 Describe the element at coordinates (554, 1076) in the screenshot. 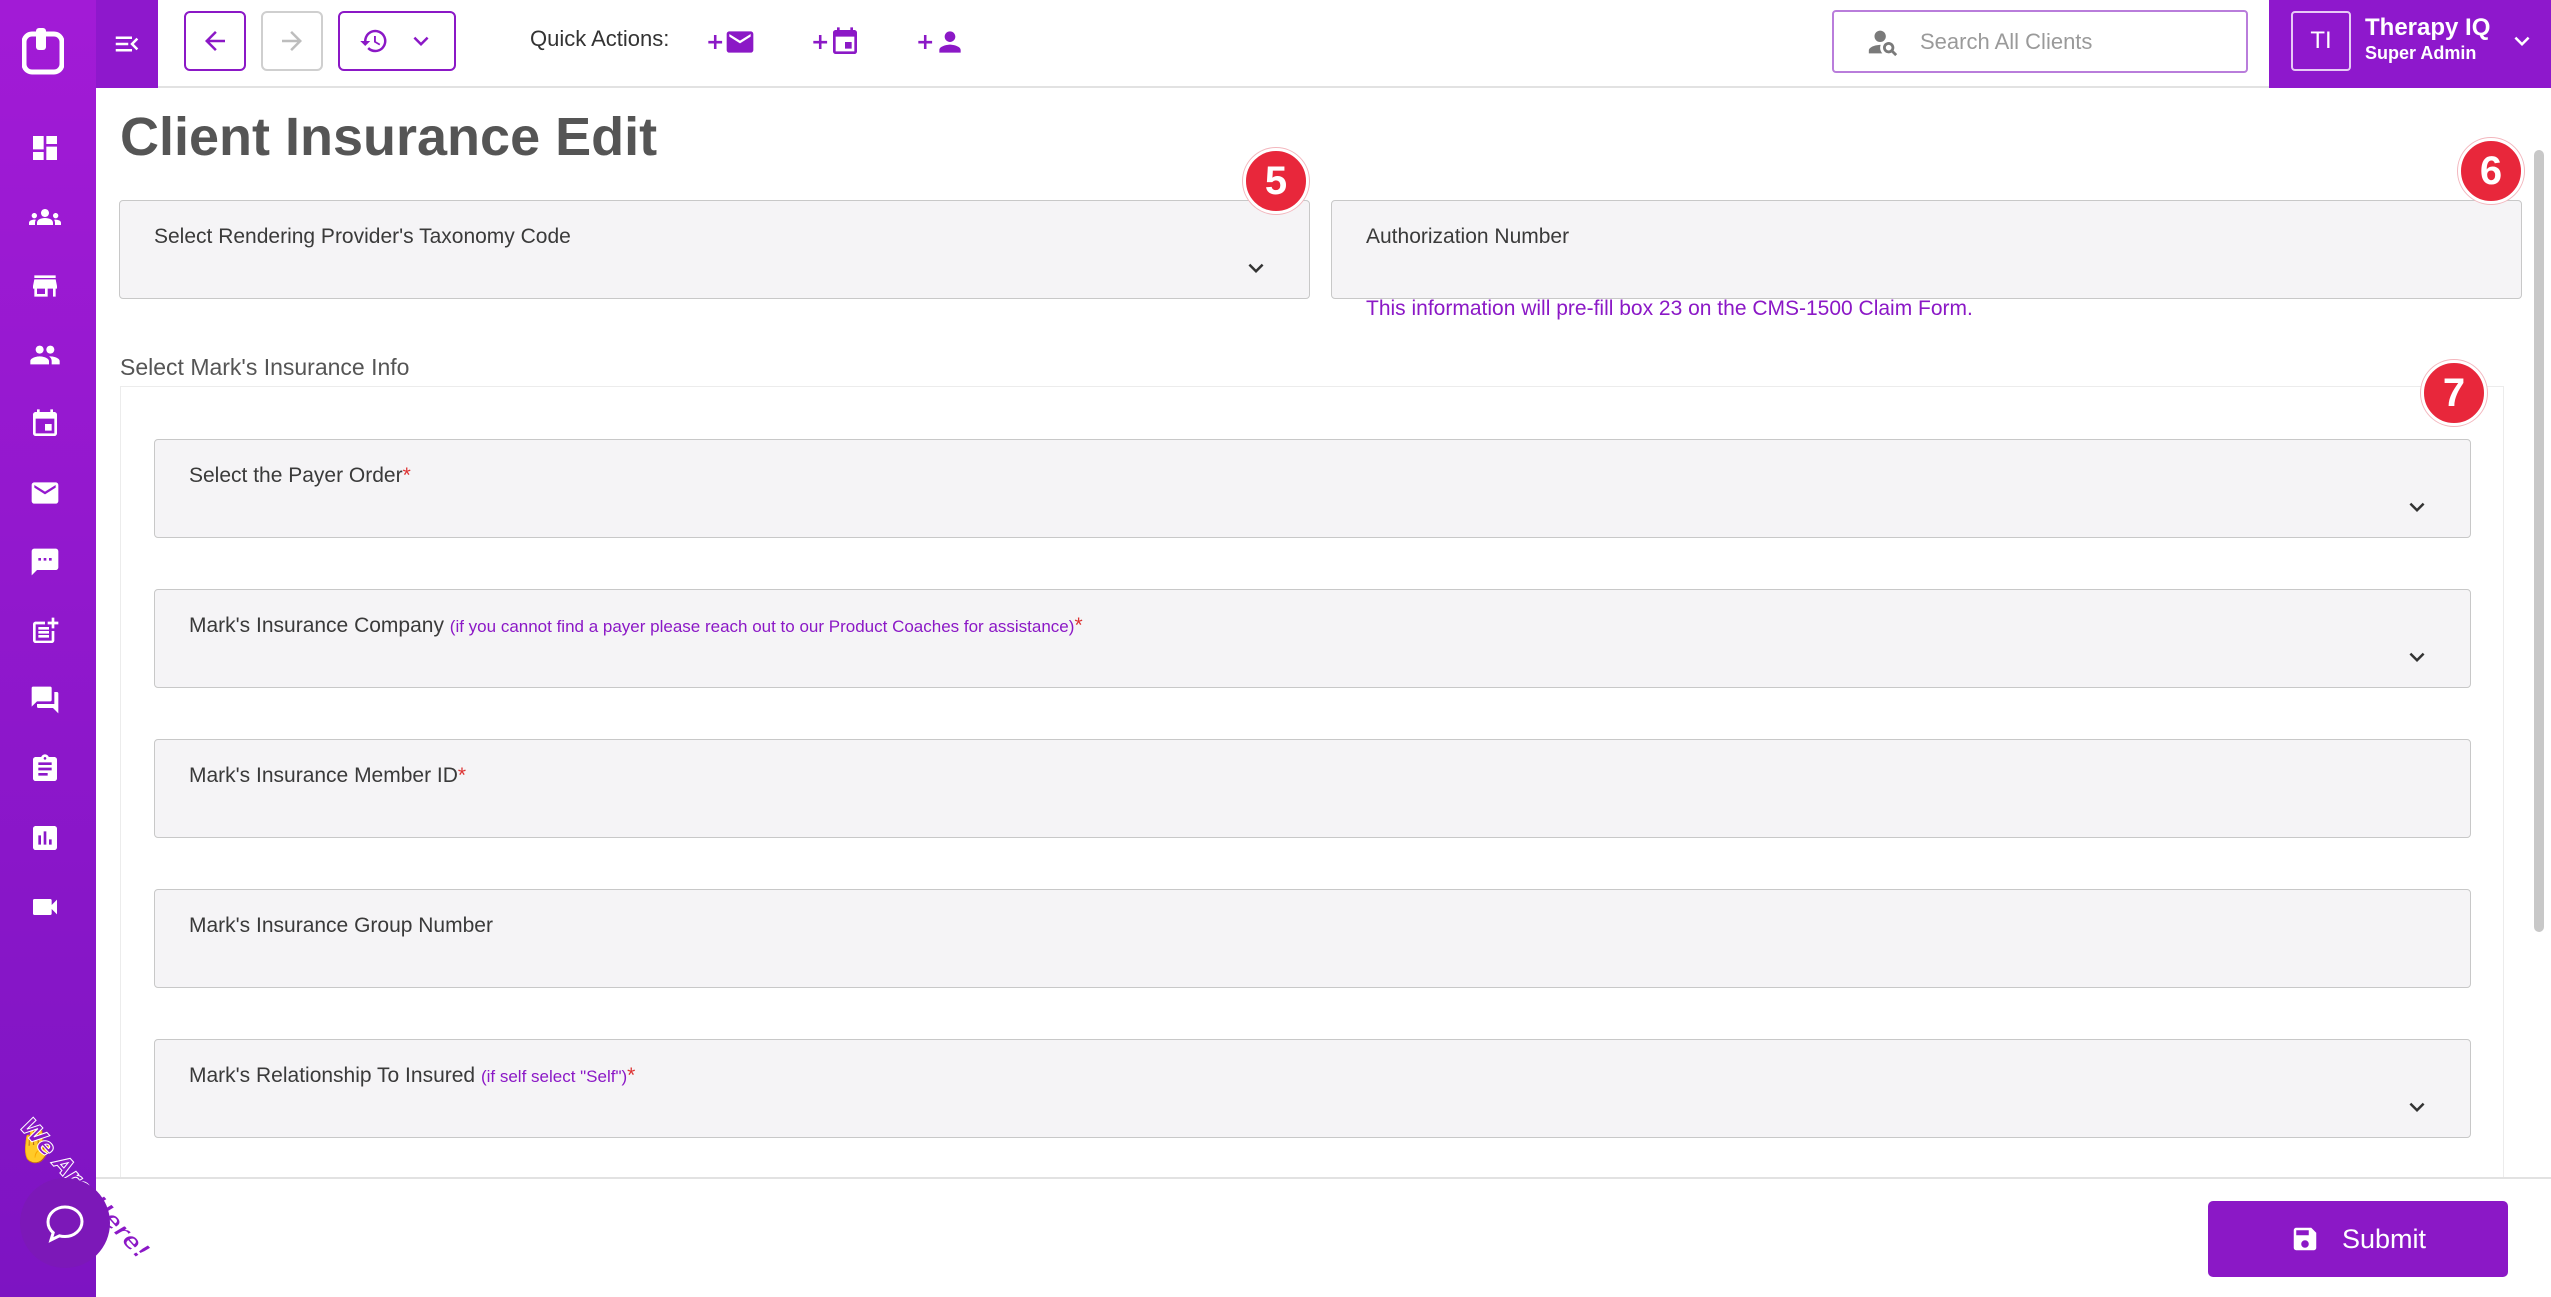

I see `relationship-hint: (if self select "Self")` at that location.